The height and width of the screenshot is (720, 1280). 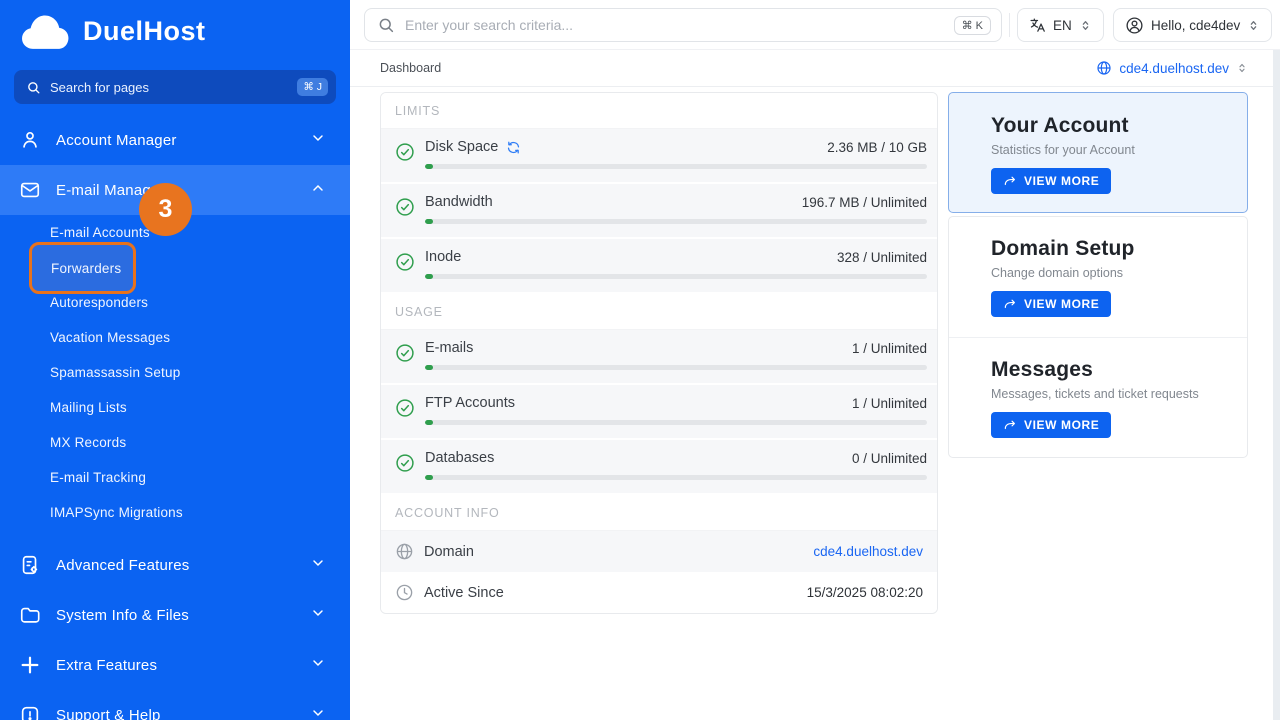 What do you see at coordinates (659, 357) in the screenshot?
I see `usage-row-emails: E-mails 1 / Unlimited` at bounding box center [659, 357].